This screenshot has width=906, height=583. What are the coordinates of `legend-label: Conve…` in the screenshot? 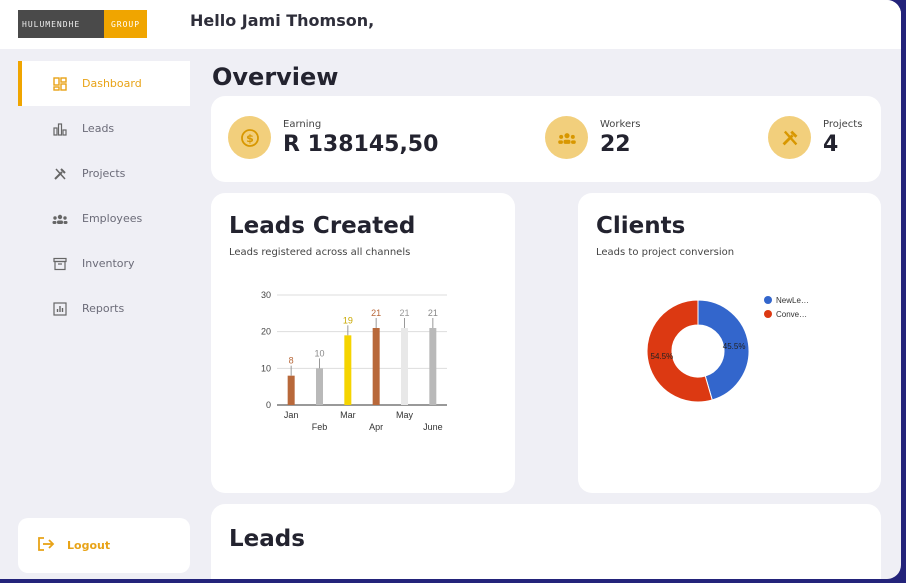 It's located at (791, 314).